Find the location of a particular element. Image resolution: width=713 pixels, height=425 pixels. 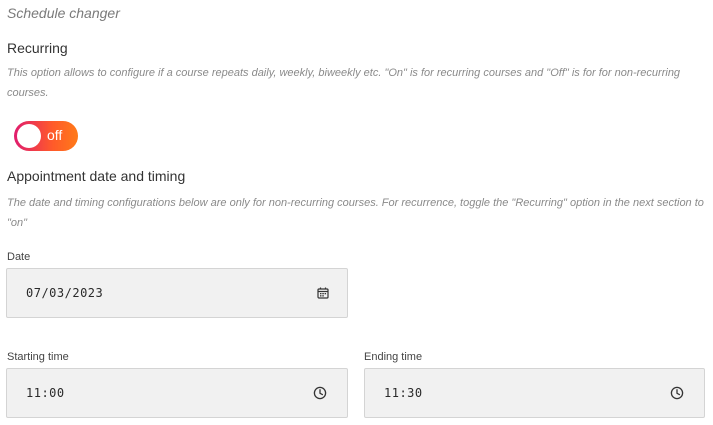

start-time-label: Starting time is located at coordinates (38, 357).